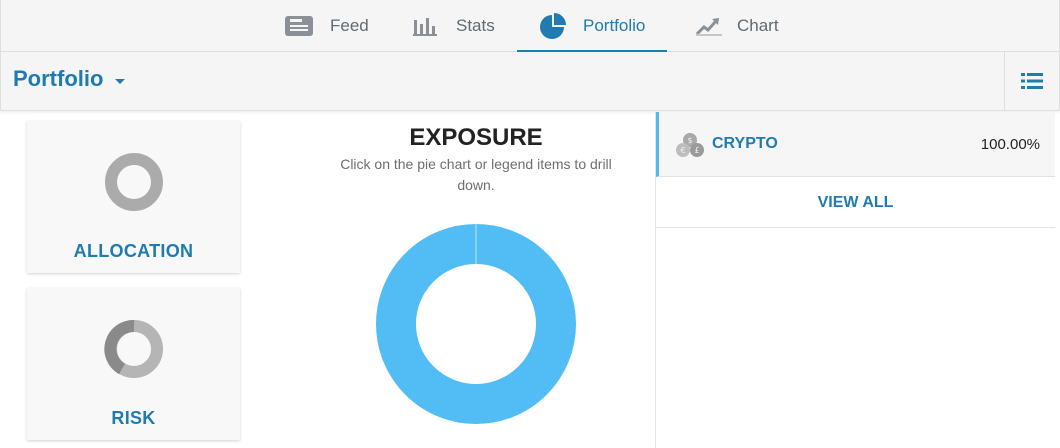  Describe the element at coordinates (855, 203) in the screenshot. I see `view-all-button: VIEW ALL` at that location.